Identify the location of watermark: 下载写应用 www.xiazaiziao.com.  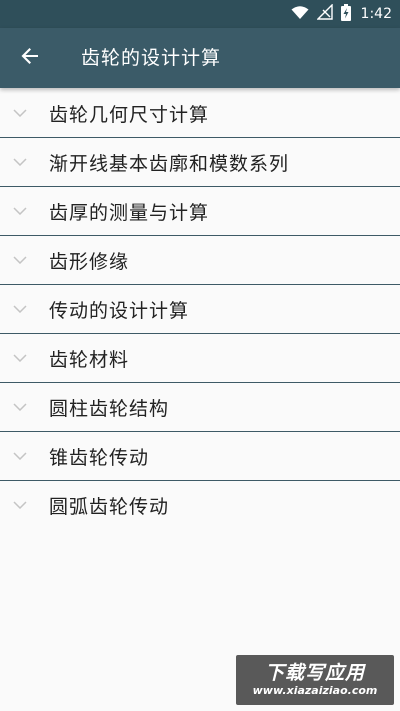
(315, 680).